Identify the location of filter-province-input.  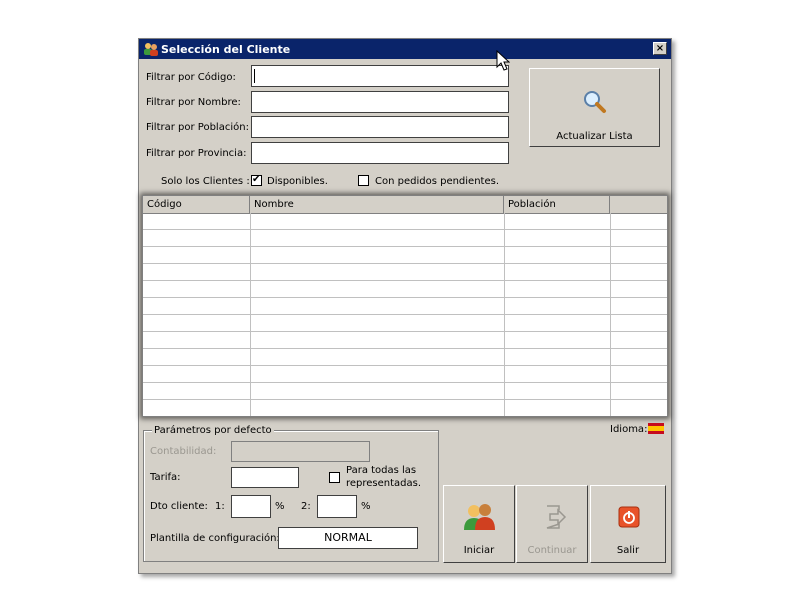
(380, 153).